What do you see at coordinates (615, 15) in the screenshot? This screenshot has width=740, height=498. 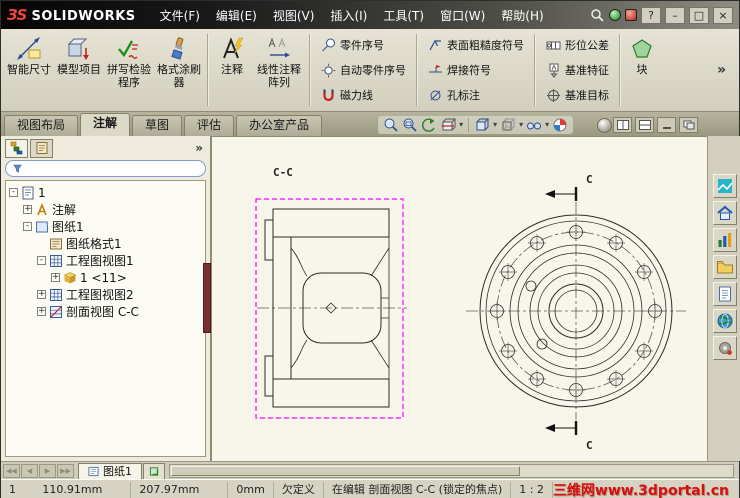 I see `green-indicator-icon` at bounding box center [615, 15].